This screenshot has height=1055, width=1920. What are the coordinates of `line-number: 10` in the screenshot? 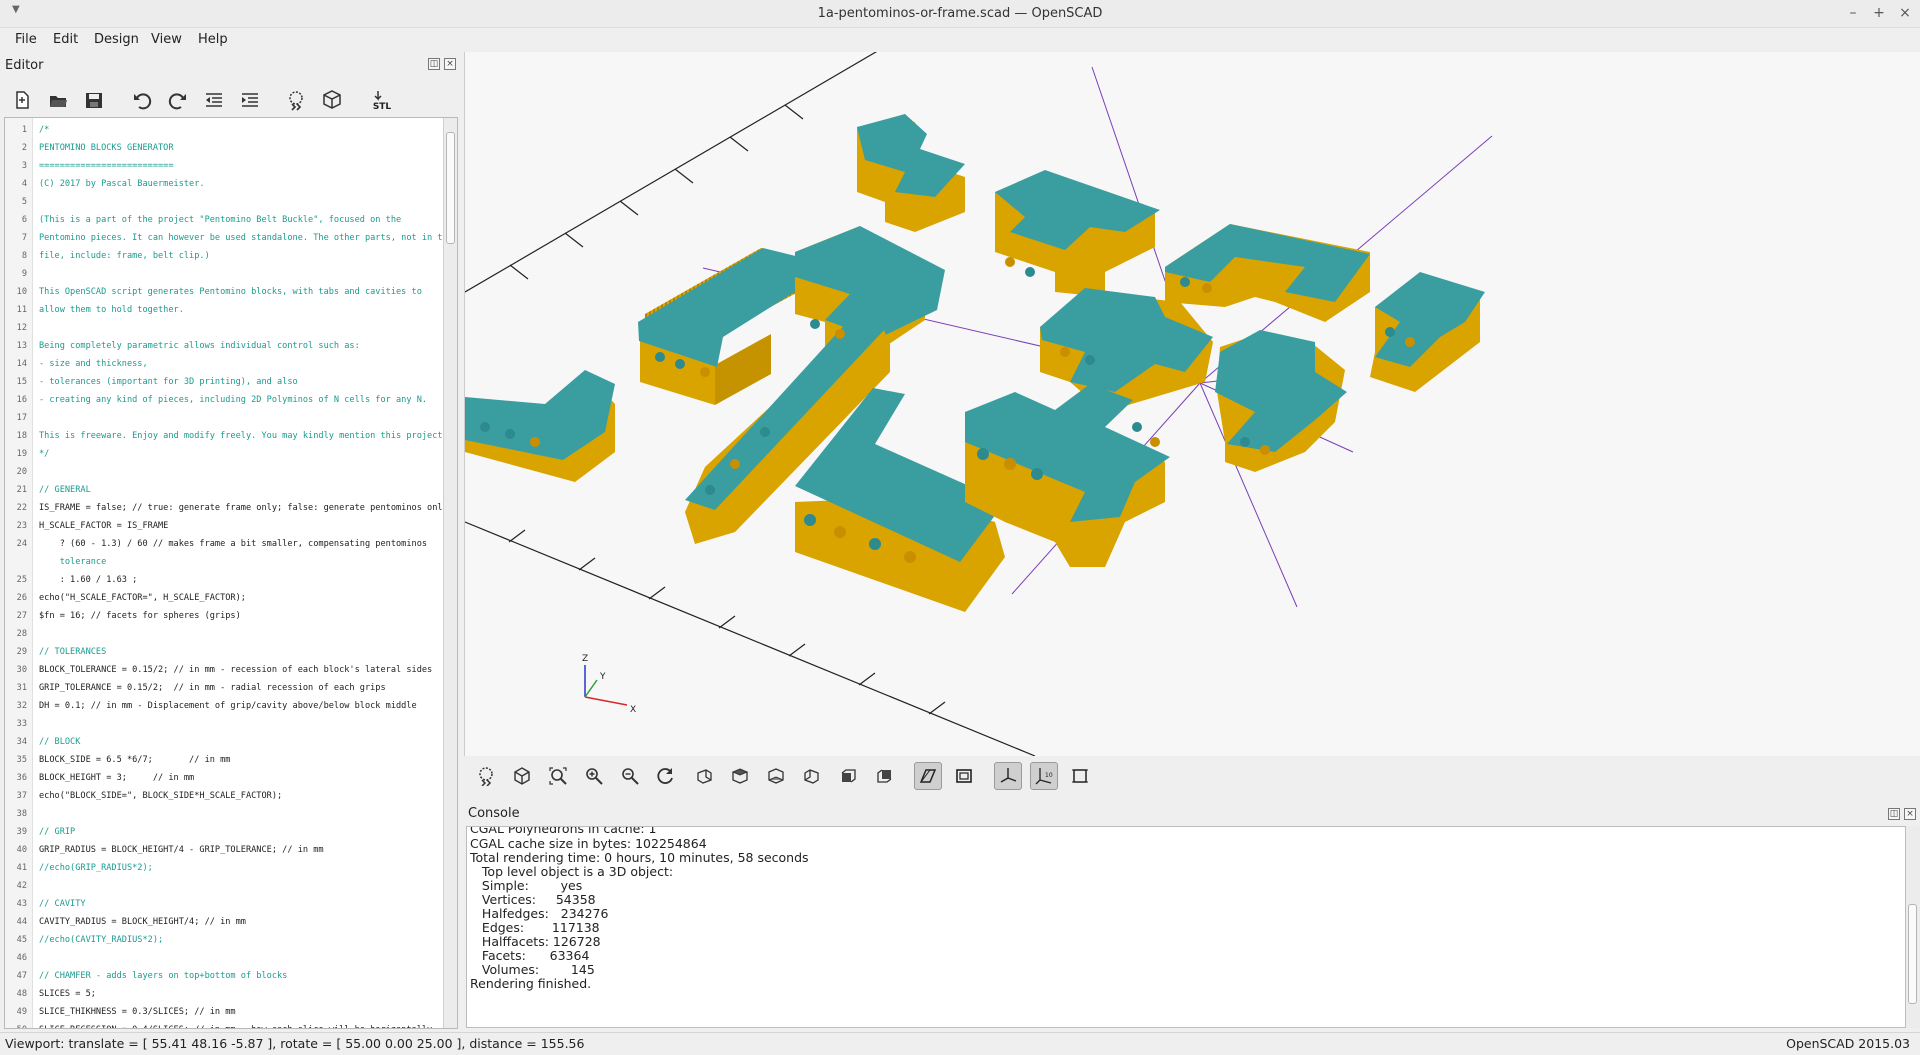 It's located at (21, 292).